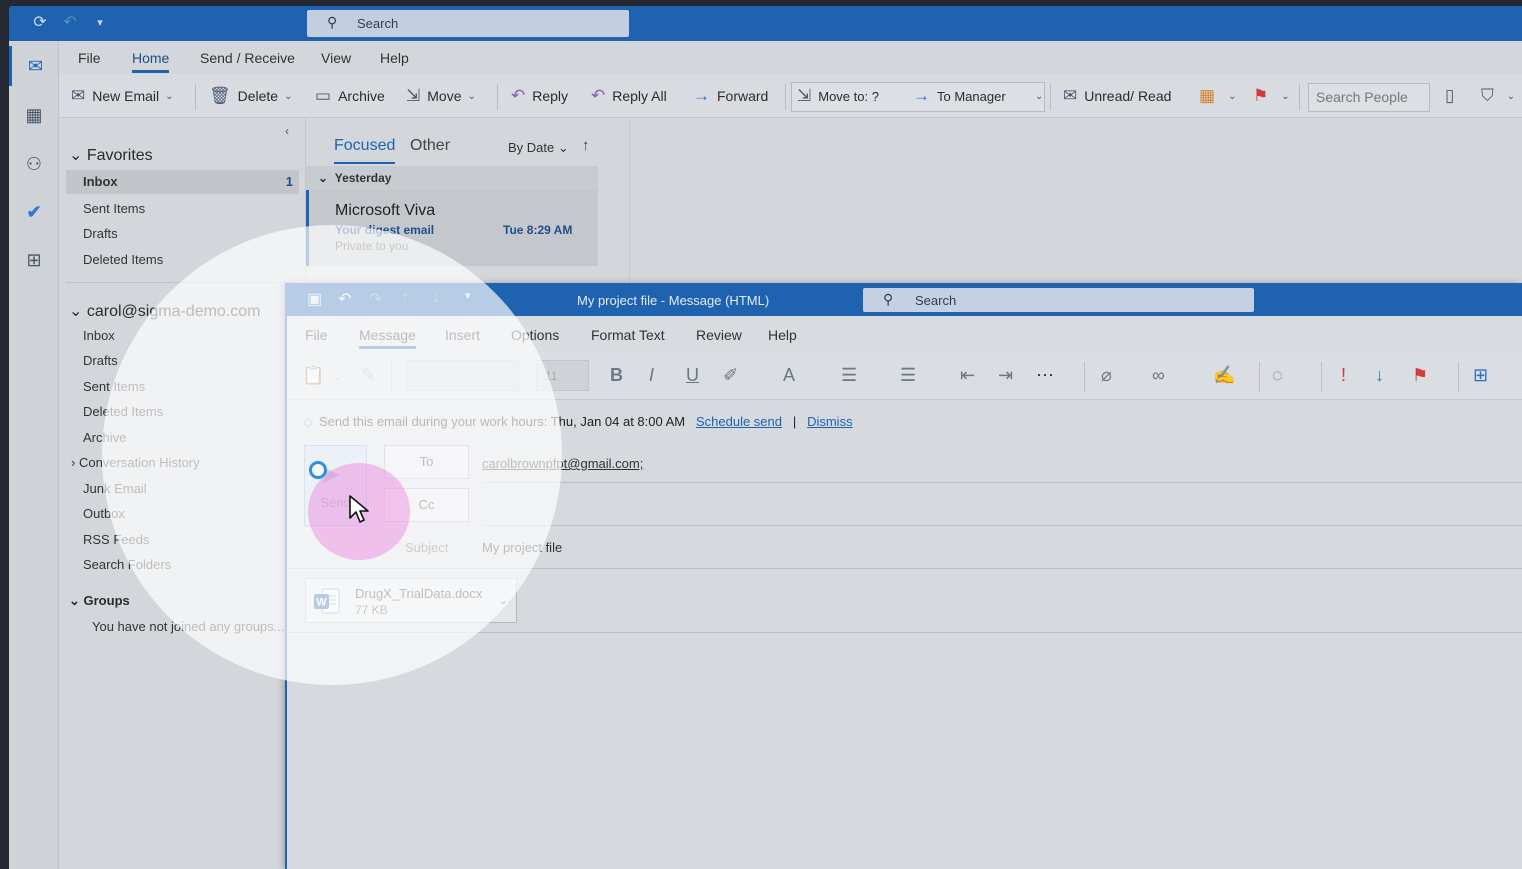 The image size is (1522, 869). What do you see at coordinates (651, 375) in the screenshot?
I see `italic-icon: I` at bounding box center [651, 375].